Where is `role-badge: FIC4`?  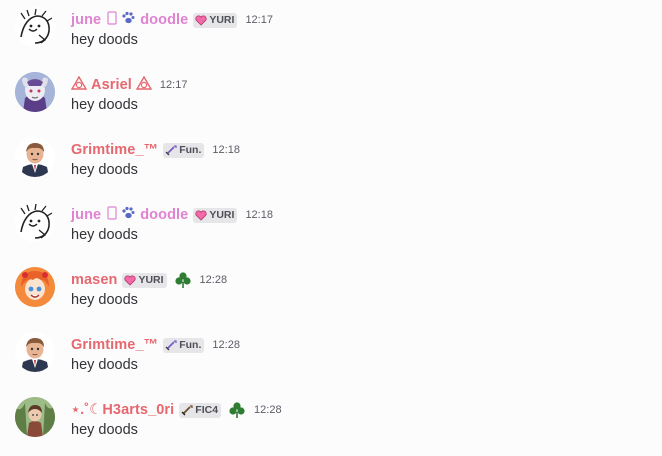
role-badge: FIC4 is located at coordinates (200, 410).